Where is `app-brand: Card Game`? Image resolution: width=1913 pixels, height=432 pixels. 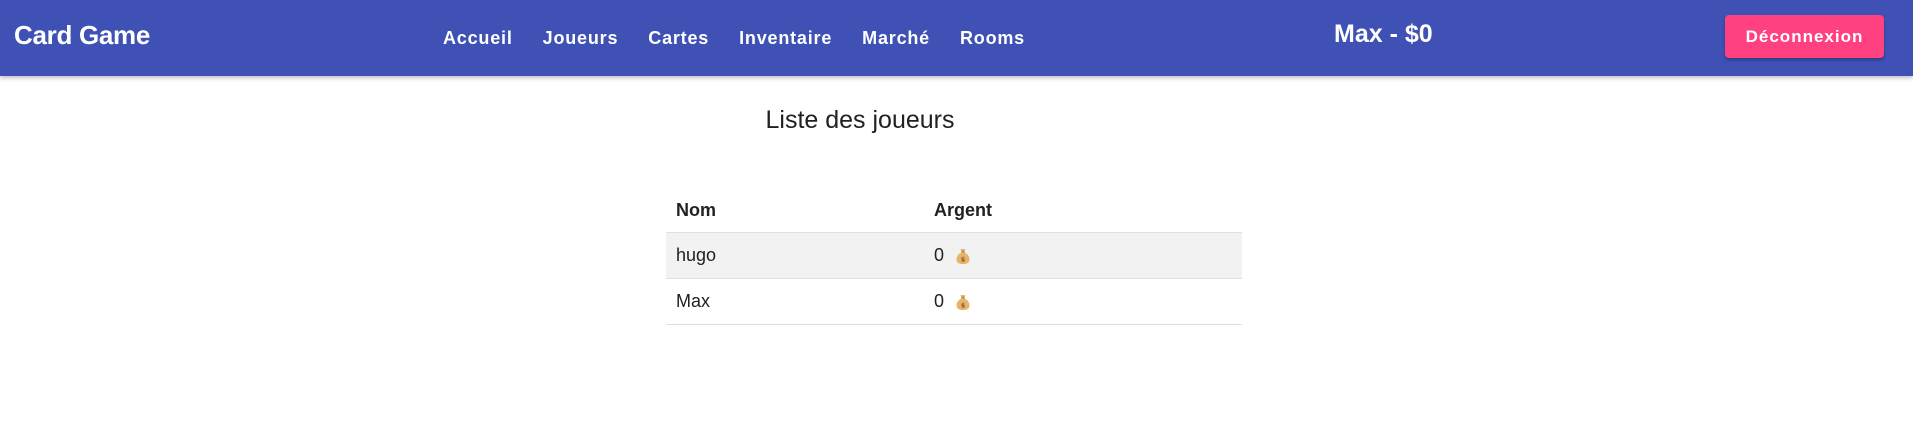
app-brand: Card Game is located at coordinates (82, 35).